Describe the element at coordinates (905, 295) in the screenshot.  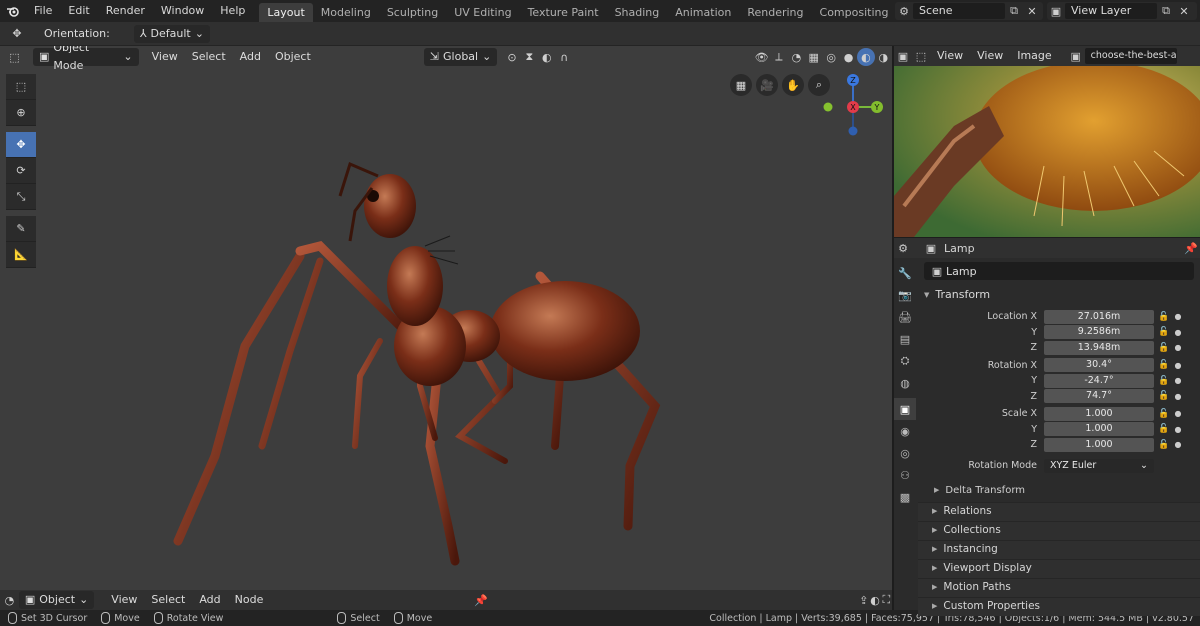
I see `render-tab-icon: 📷` at that location.